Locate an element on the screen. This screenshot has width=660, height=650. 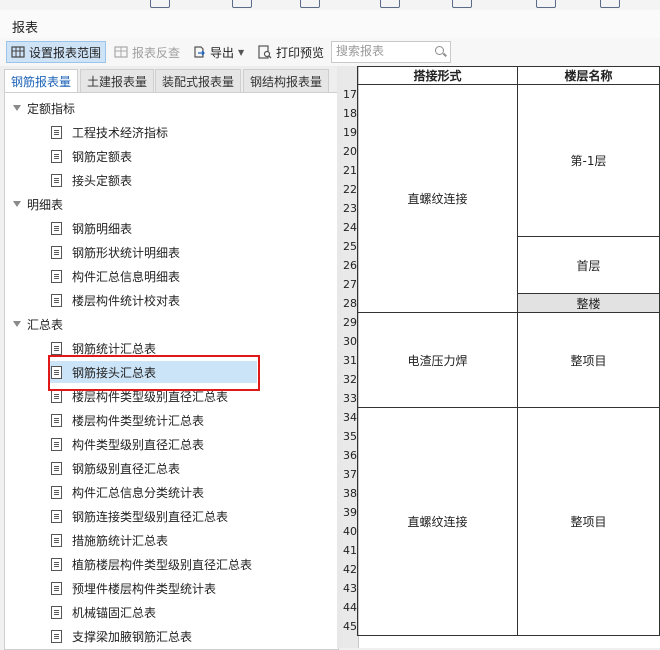
row-number: 18 is located at coordinates (350, 113).